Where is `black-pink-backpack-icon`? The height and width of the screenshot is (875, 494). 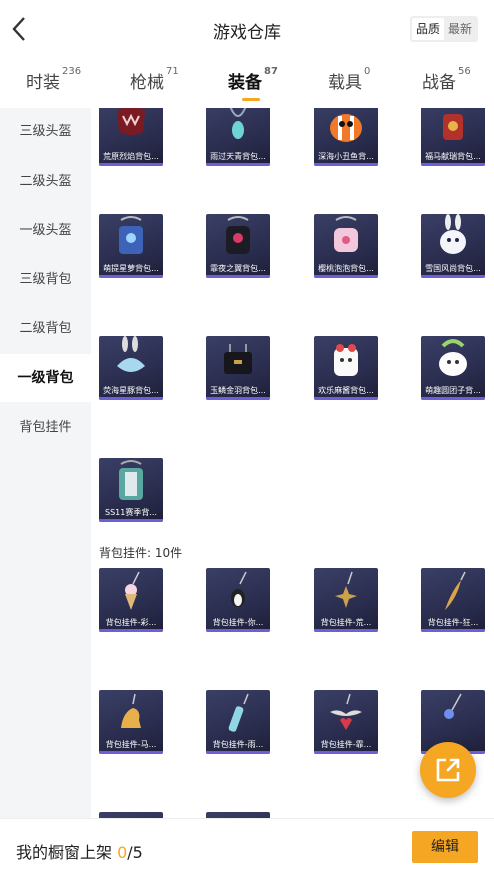
black-pink-backpack-icon is located at coordinates (238, 235).